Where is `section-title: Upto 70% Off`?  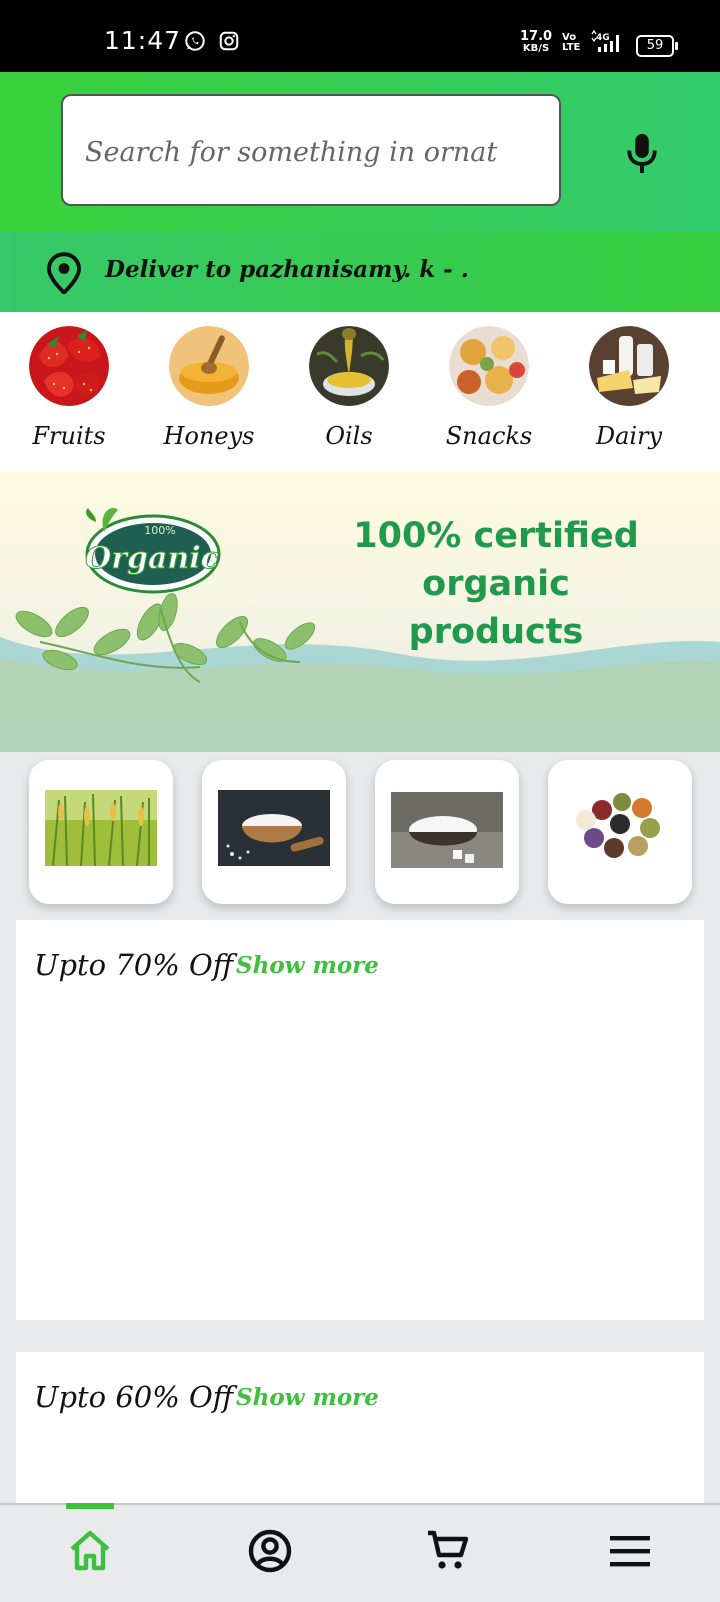 section-title: Upto 70% Off is located at coordinates (134, 965).